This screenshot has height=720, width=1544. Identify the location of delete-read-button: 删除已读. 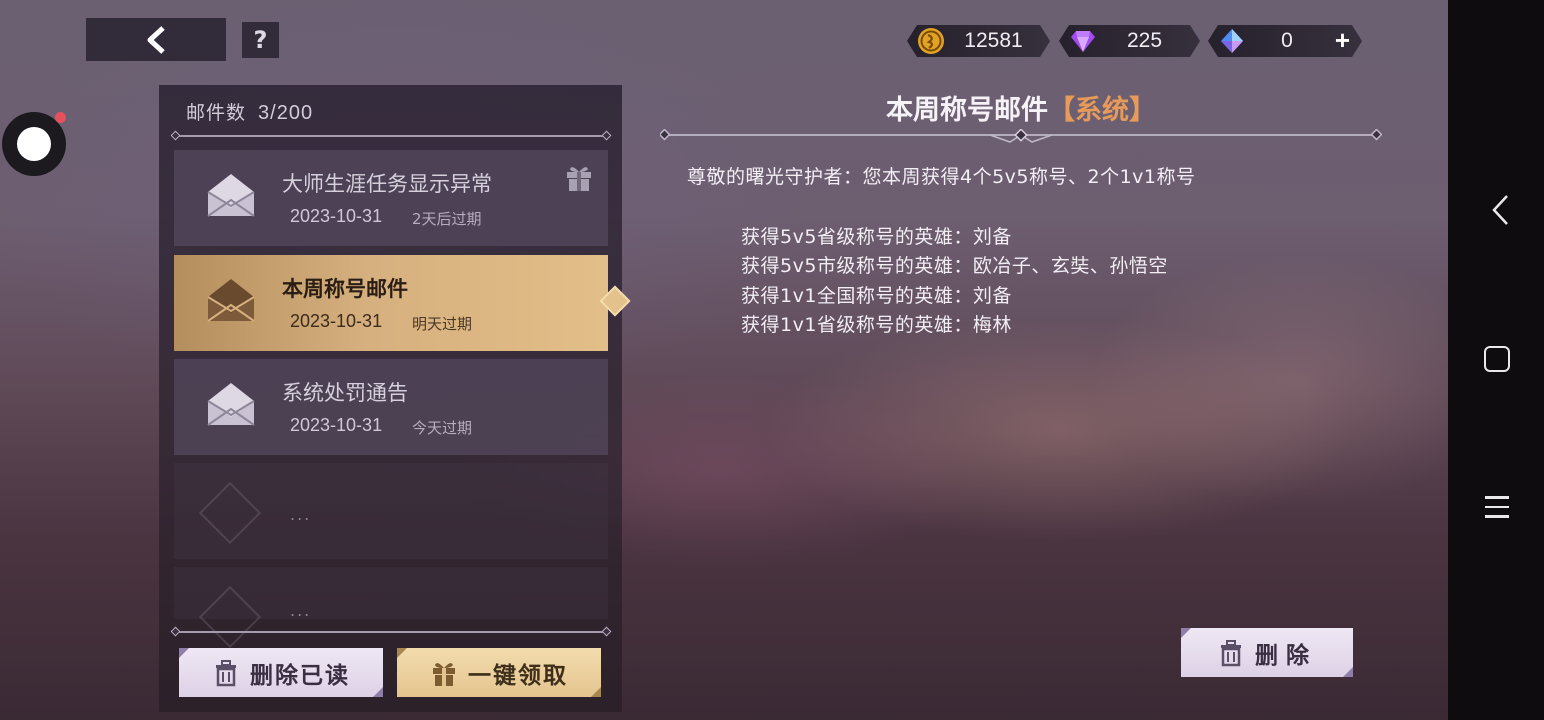
(281, 672).